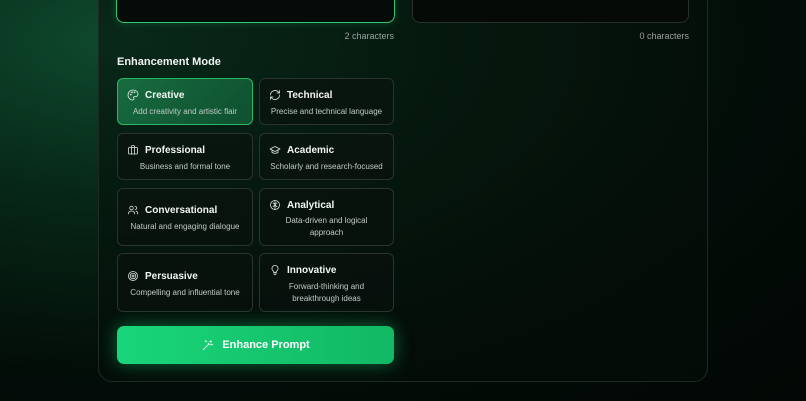  Describe the element at coordinates (185, 111) in the screenshot. I see `mode-description: Add creativity and artistic flair` at that location.